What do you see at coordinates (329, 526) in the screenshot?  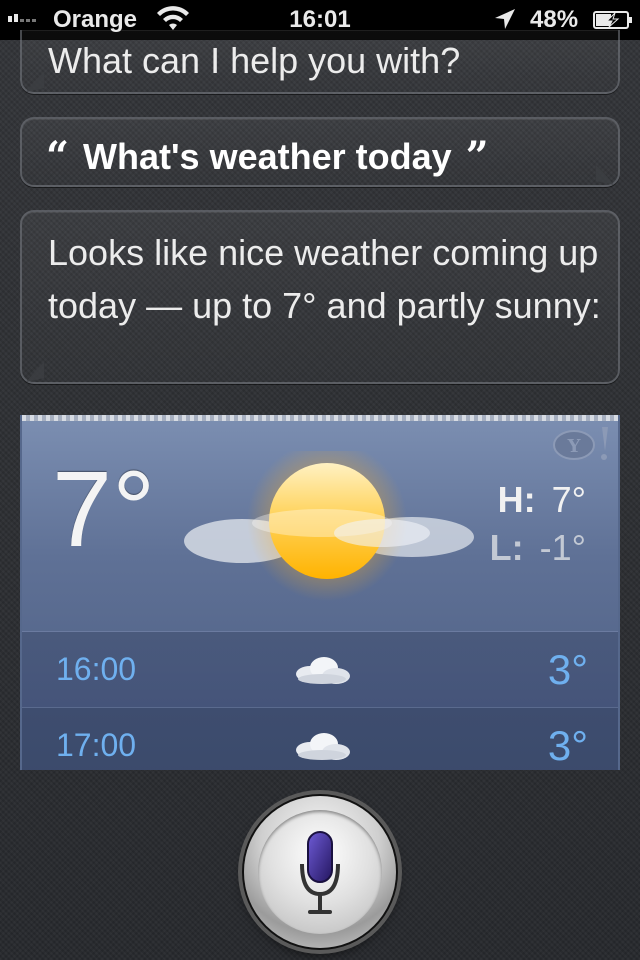 I see `partly-sunny-icon` at bounding box center [329, 526].